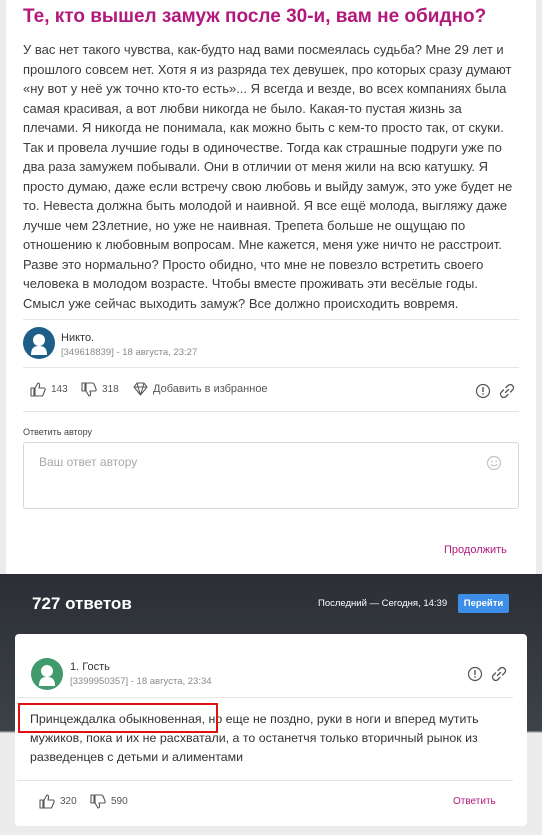  I want to click on reply-input, so click(249, 462).